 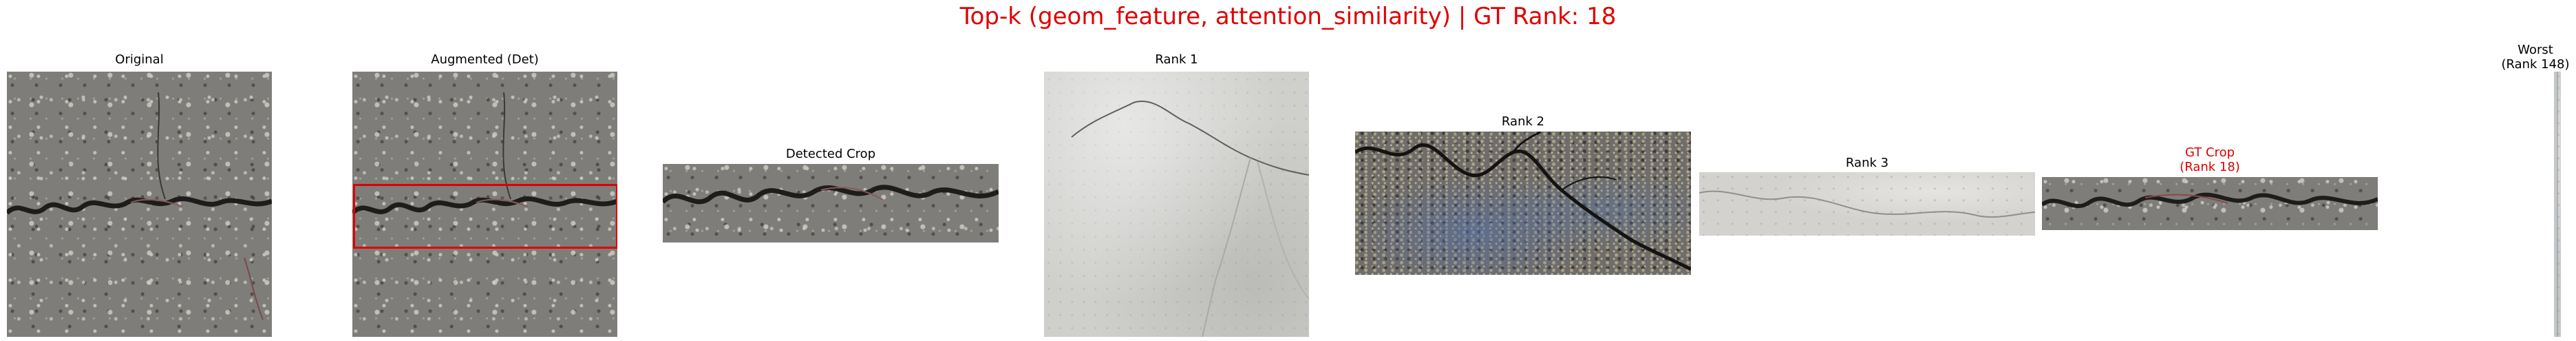 I want to click on detected-crop-image, so click(x=831, y=203).